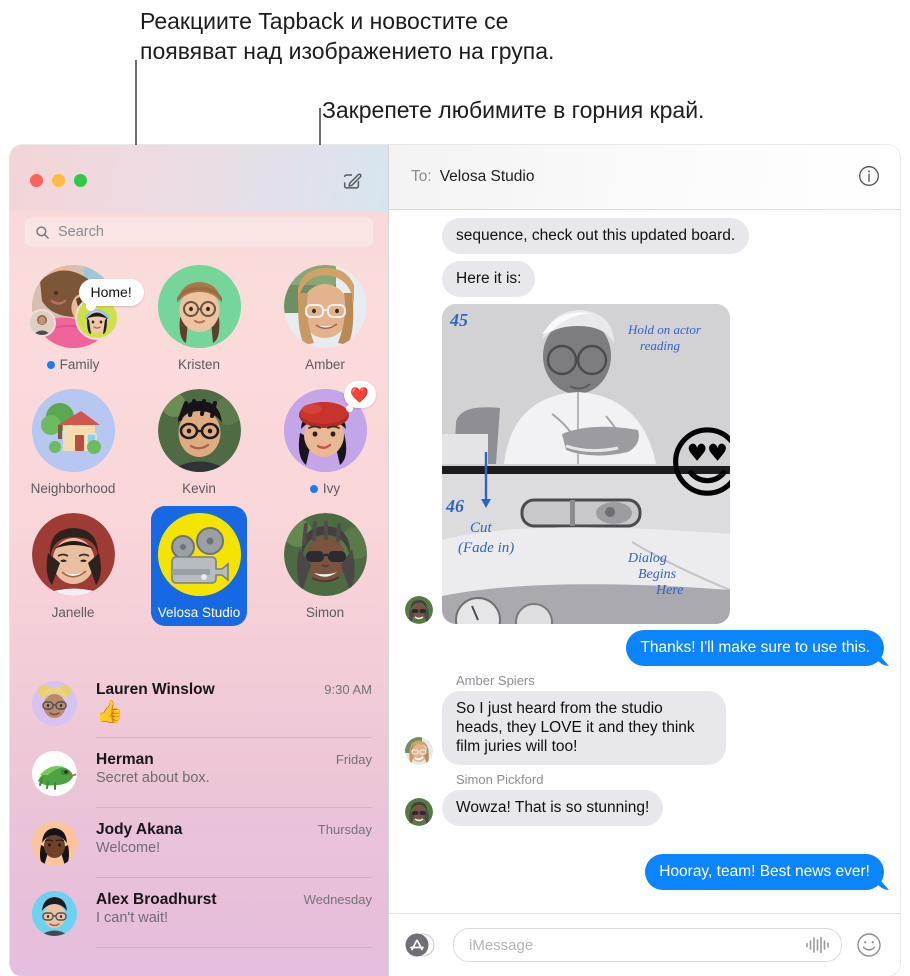 The image size is (910, 976). I want to click on audio-waveform-icon, so click(817, 945).